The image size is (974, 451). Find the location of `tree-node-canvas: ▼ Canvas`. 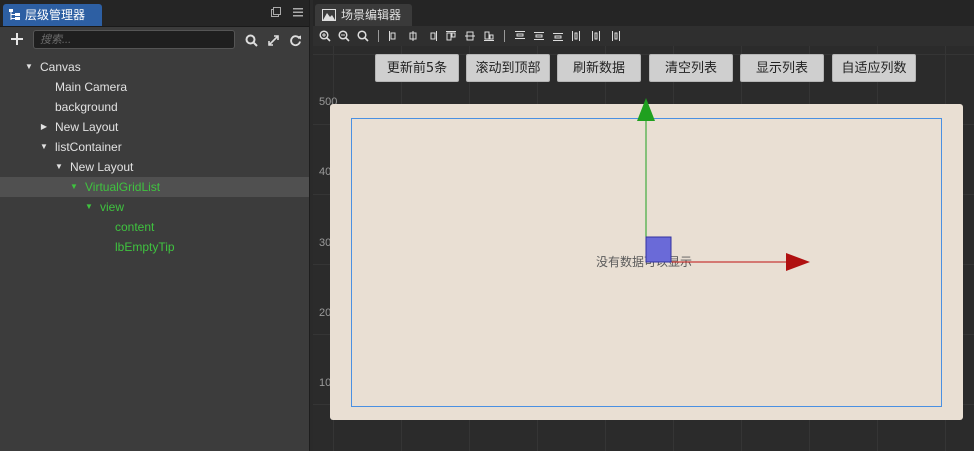

tree-node-canvas: ▼ Canvas is located at coordinates (154, 67).